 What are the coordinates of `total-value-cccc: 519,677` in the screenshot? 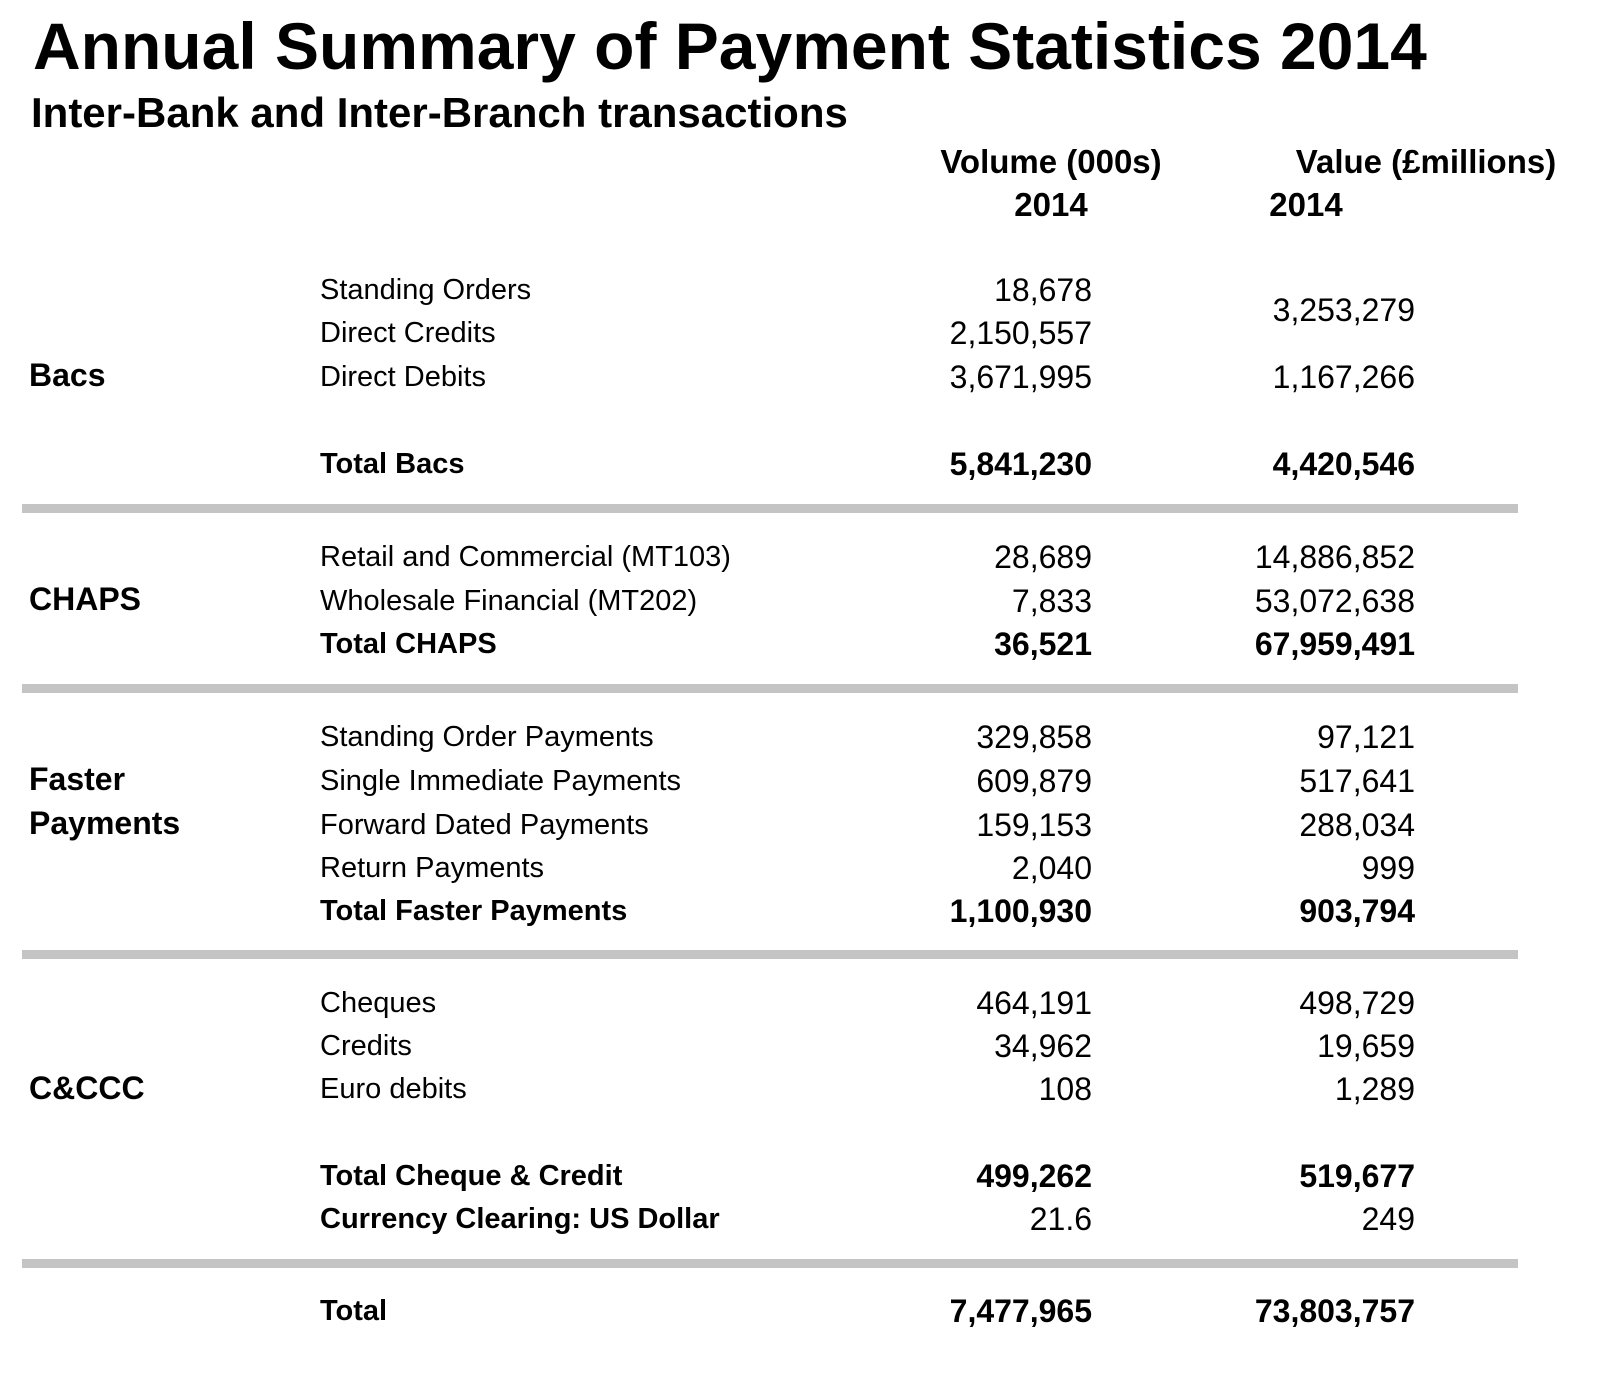 It's located at (1357, 1176).